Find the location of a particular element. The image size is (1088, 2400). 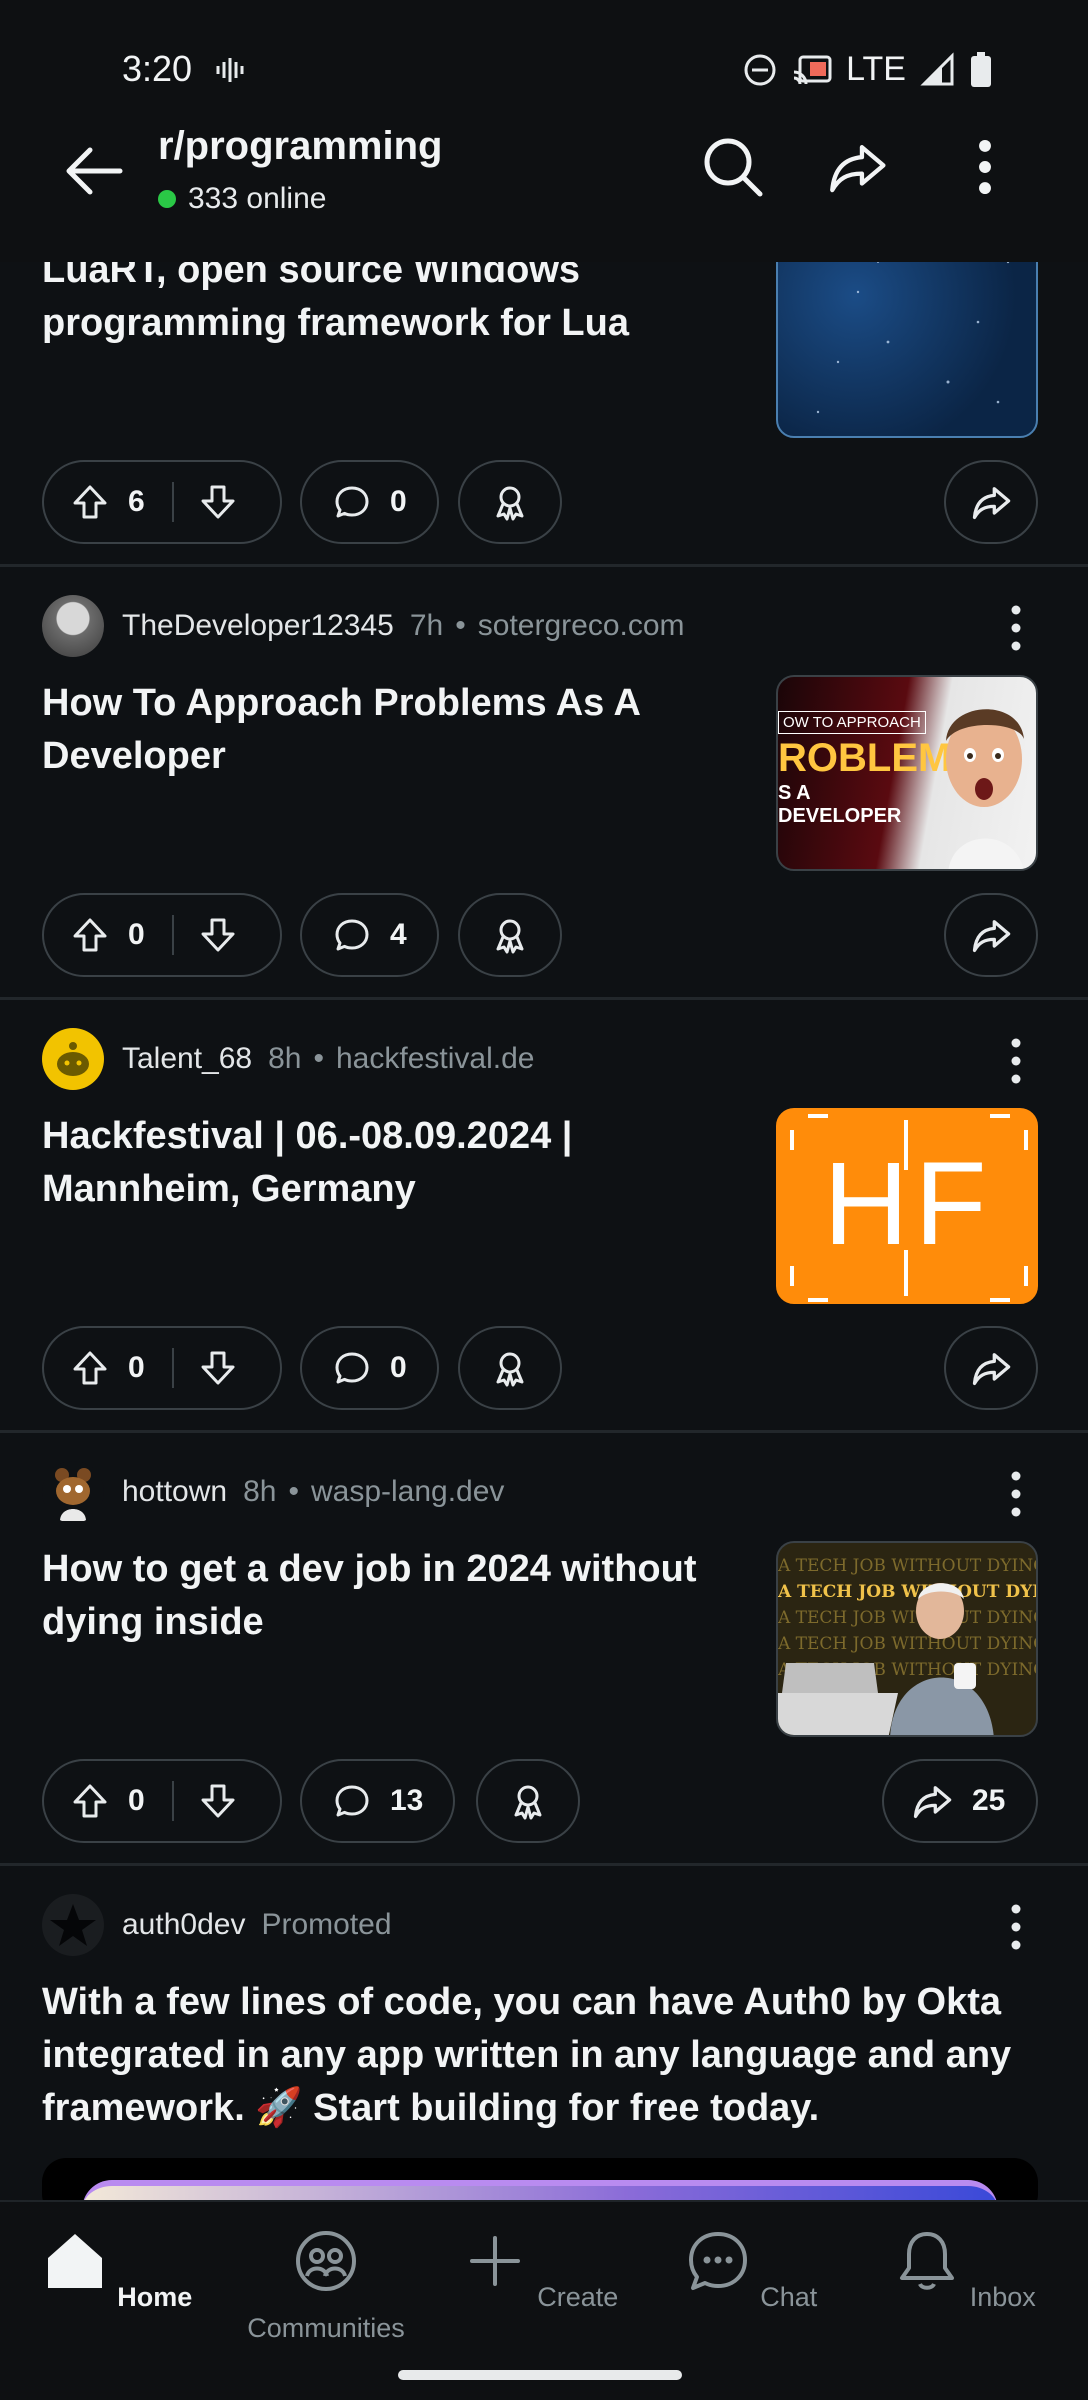

post-author: auth0dev is located at coordinates (183, 1925).